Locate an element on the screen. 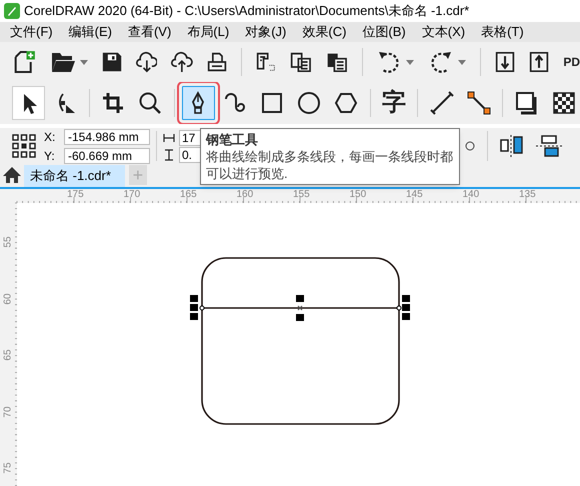 The image size is (580, 486). ruler-label: 150 is located at coordinates (358, 195).